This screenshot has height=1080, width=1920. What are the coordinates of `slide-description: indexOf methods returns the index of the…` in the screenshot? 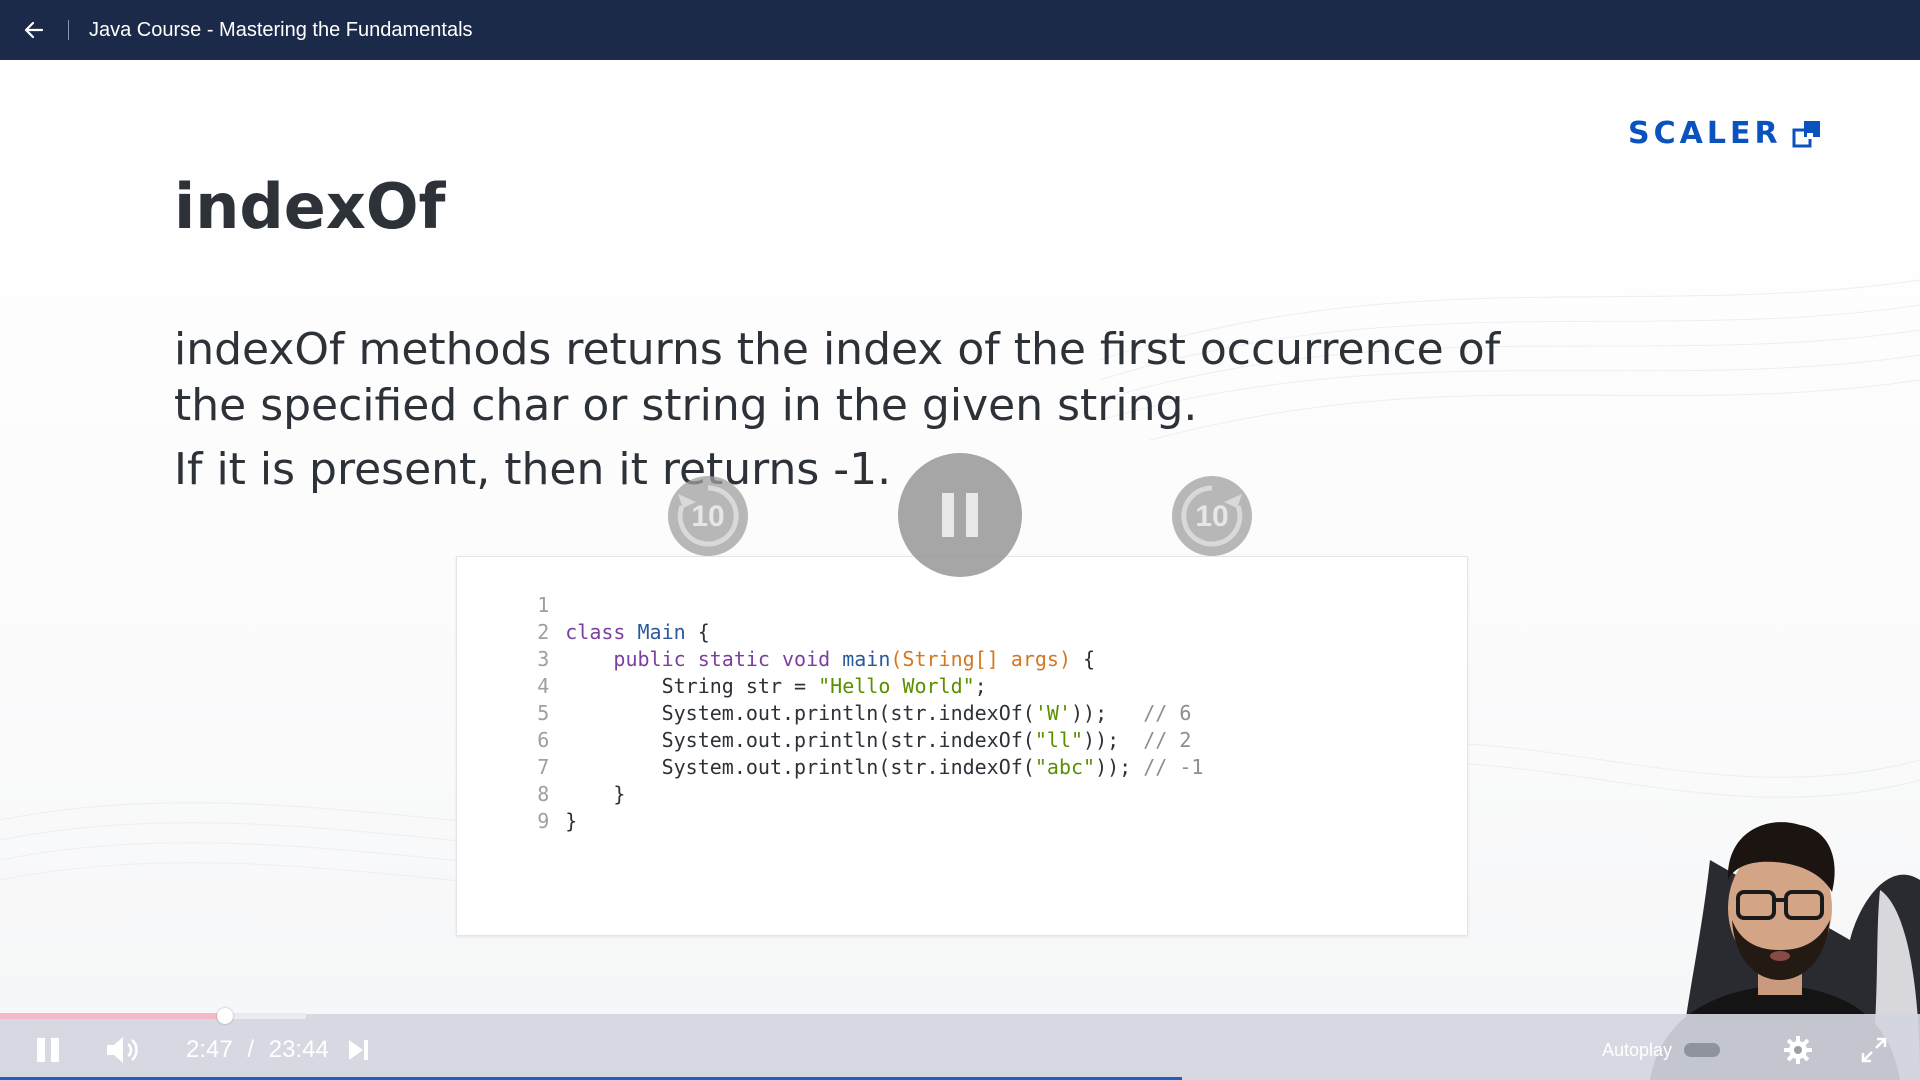 It's located at (837, 377).